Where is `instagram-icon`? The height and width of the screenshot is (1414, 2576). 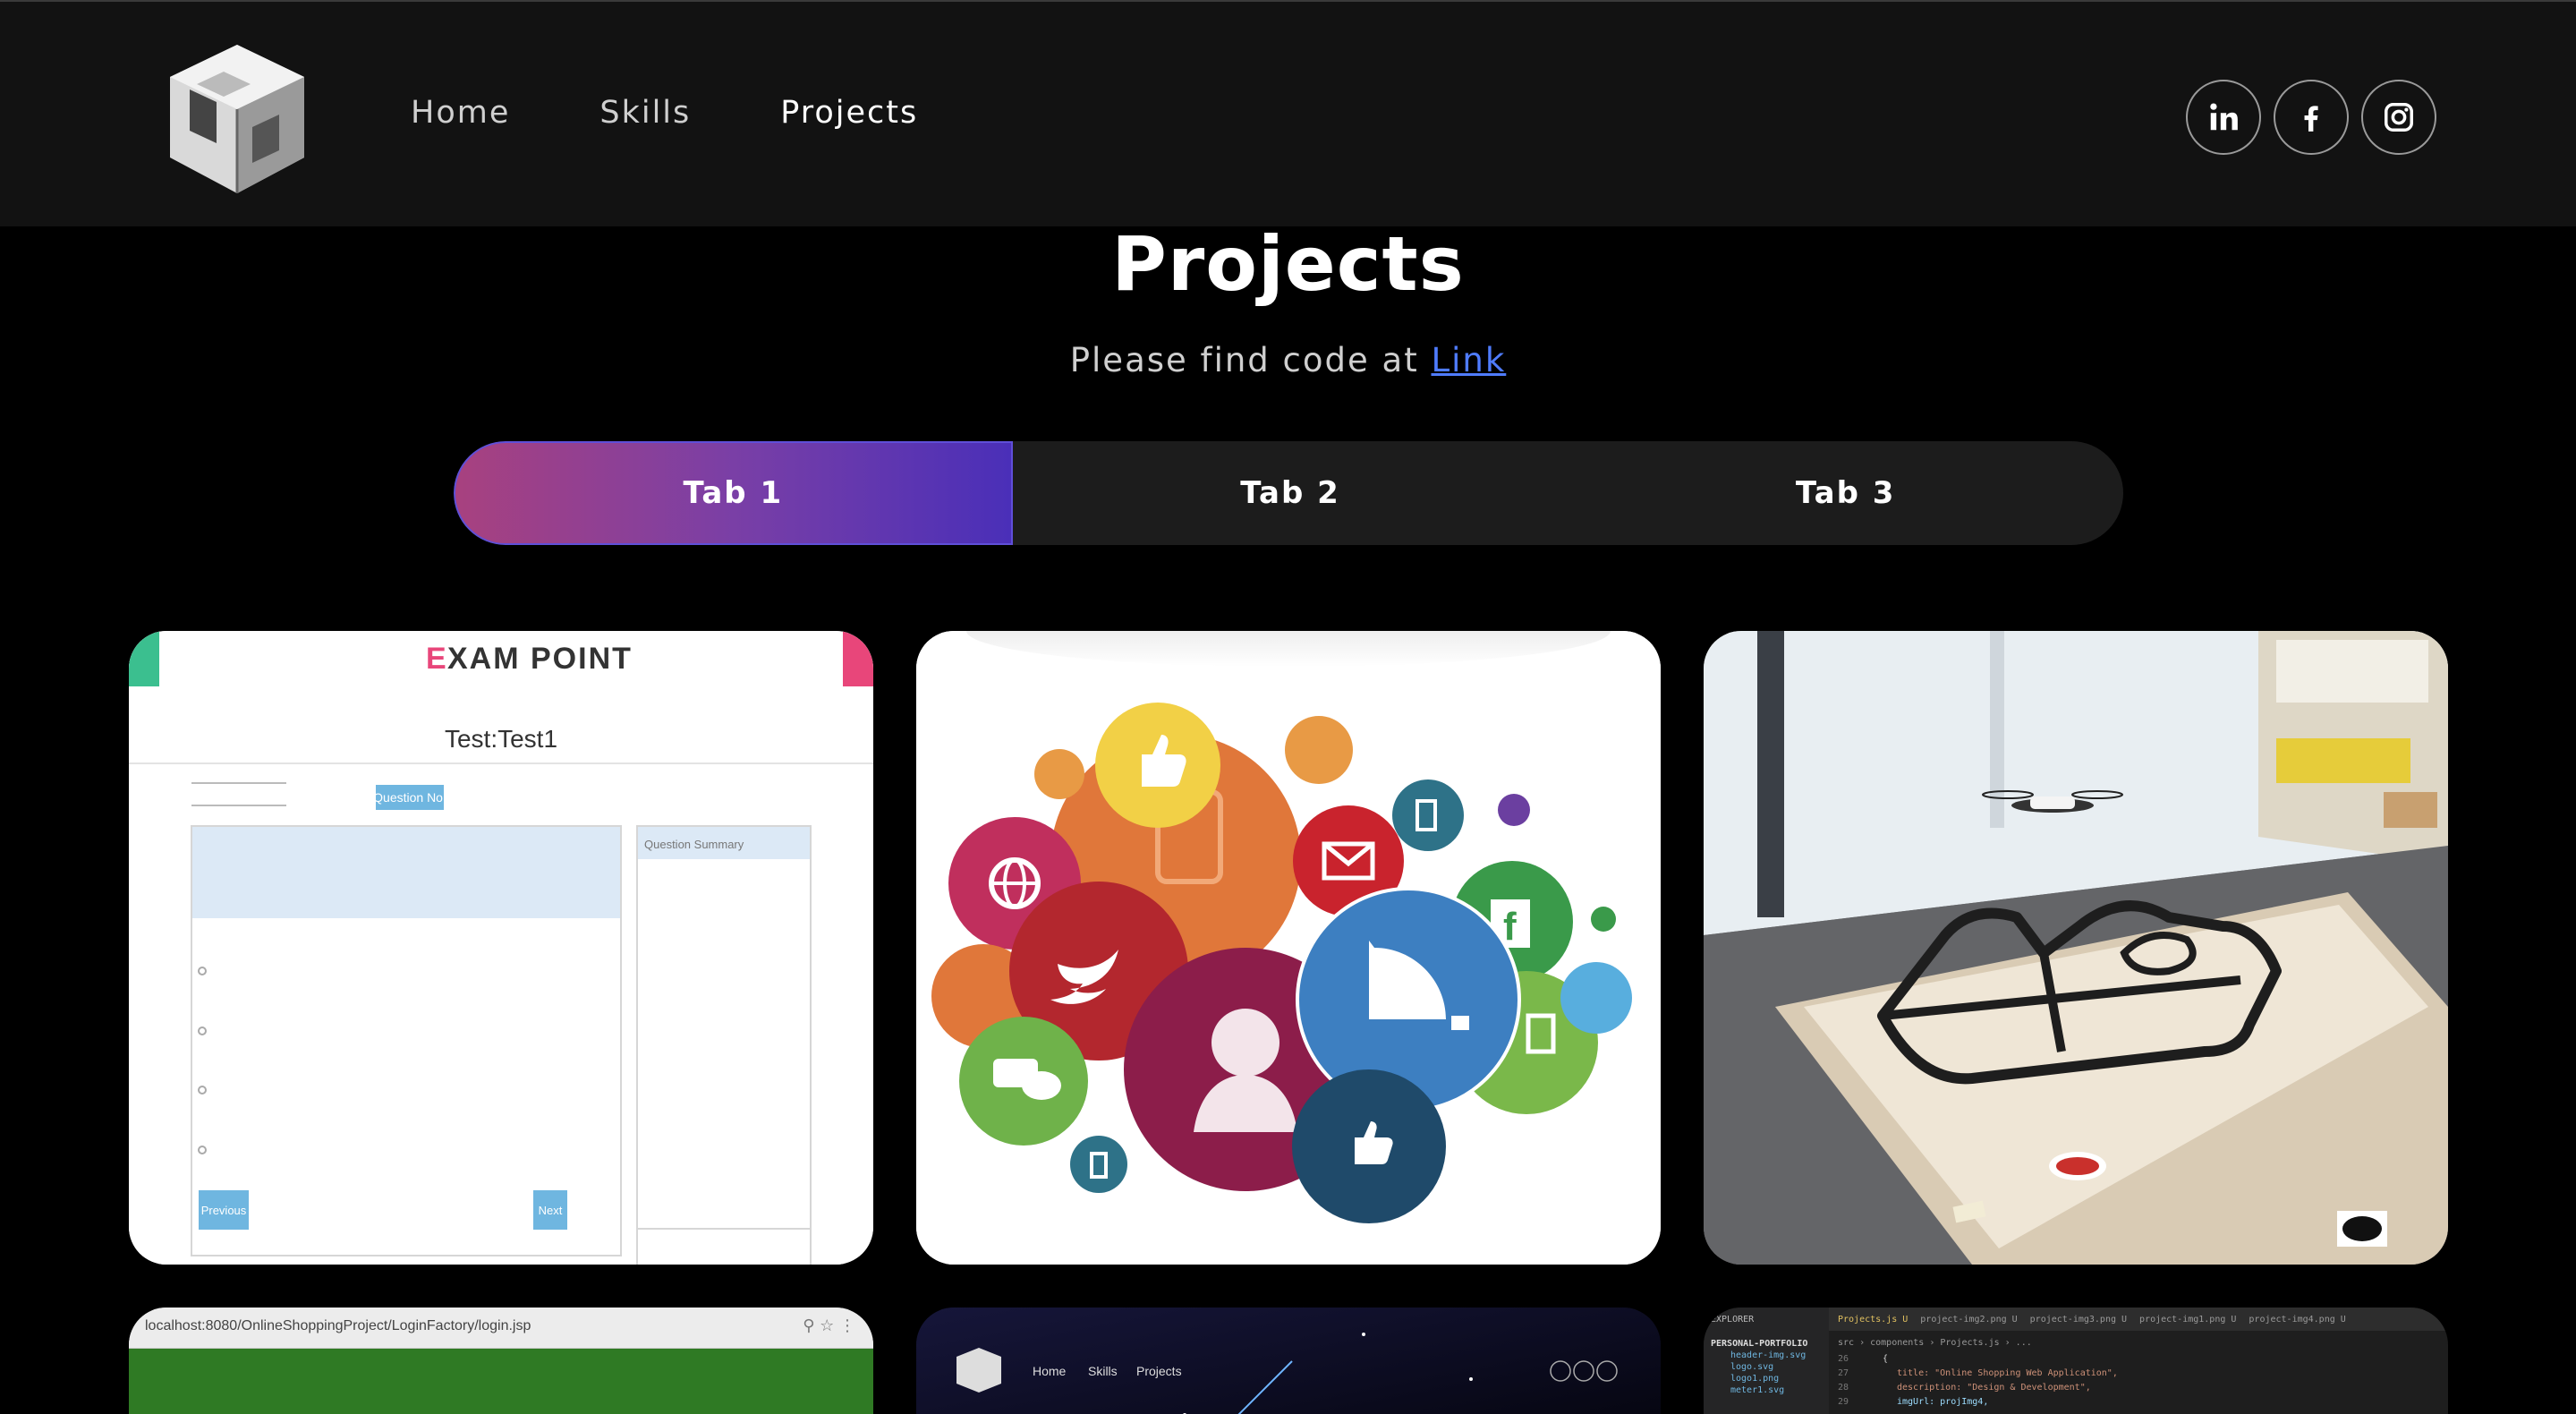 instagram-icon is located at coordinates (2399, 117).